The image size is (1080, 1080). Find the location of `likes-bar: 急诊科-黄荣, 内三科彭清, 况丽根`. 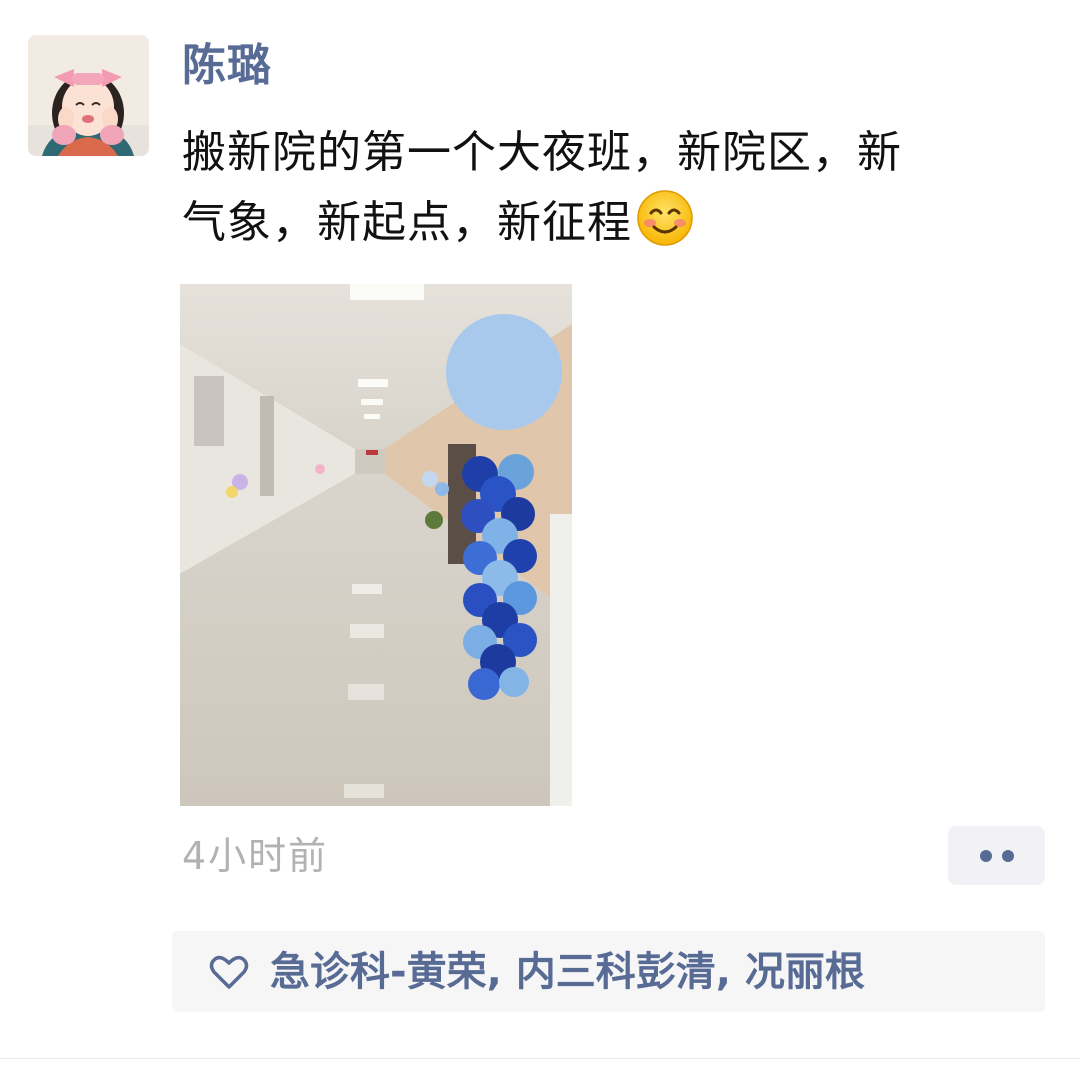

likes-bar: 急诊科-黄荣, 内三科彭清, 况丽根 is located at coordinates (608, 971).